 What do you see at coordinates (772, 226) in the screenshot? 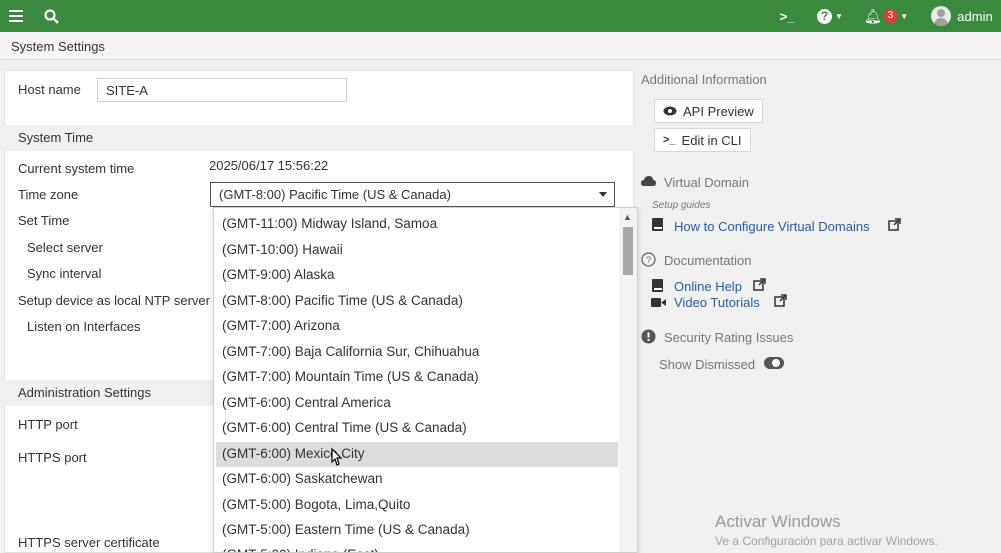
I see `vdom-guide-link: How to Configure Virtual Domains` at bounding box center [772, 226].